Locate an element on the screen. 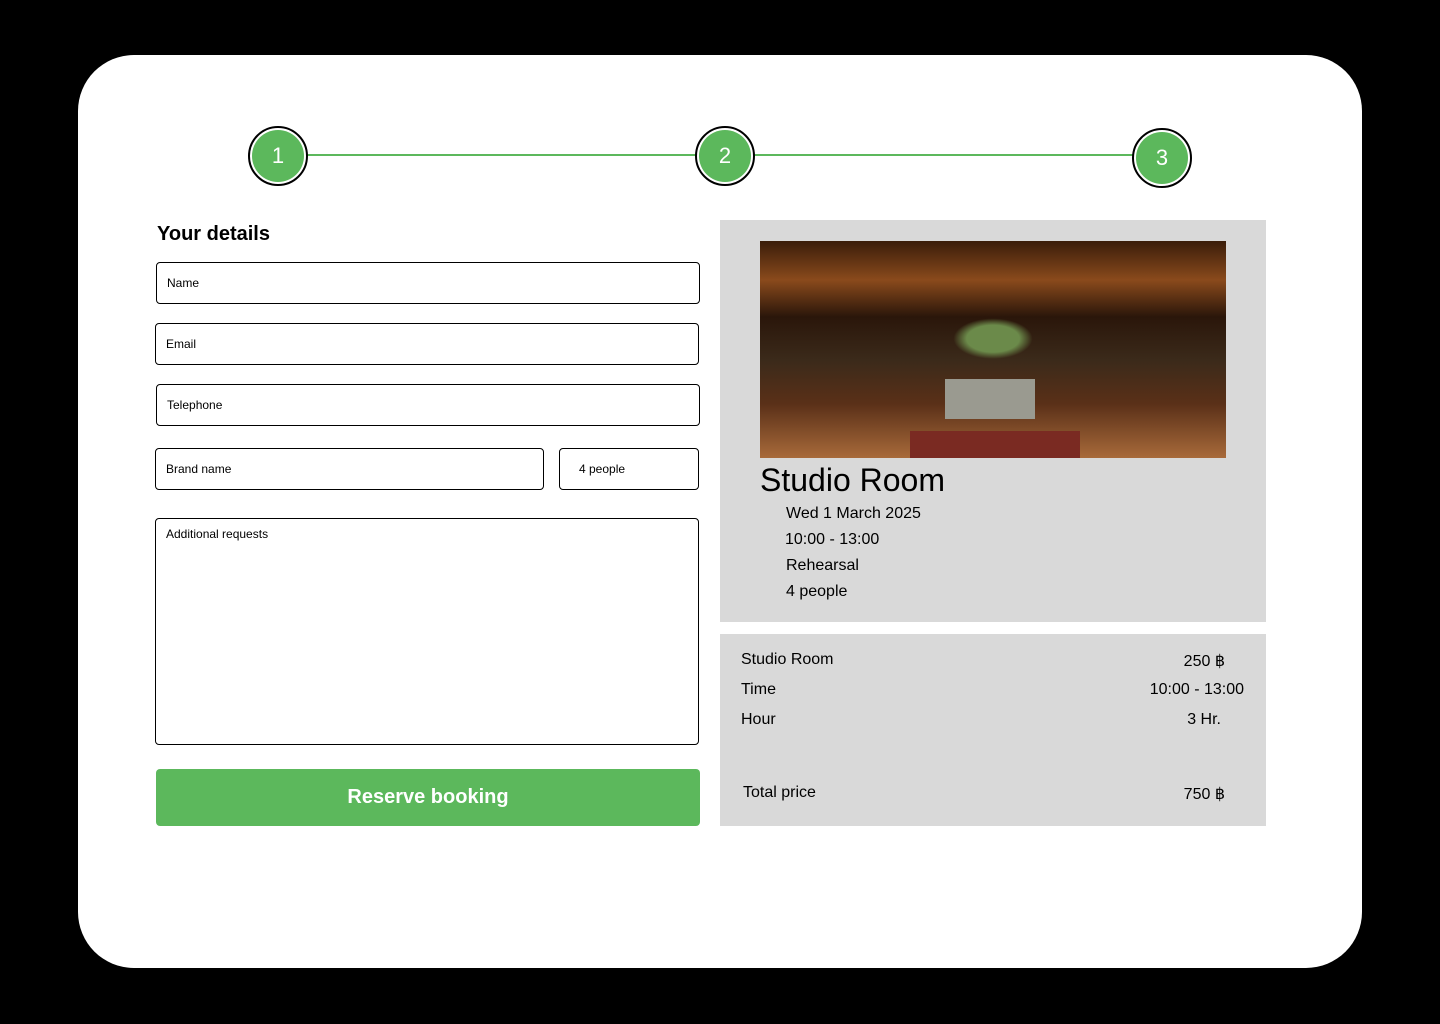 The height and width of the screenshot is (1024, 1440). reserve-booking-button: Reserve booking is located at coordinates (428, 797).